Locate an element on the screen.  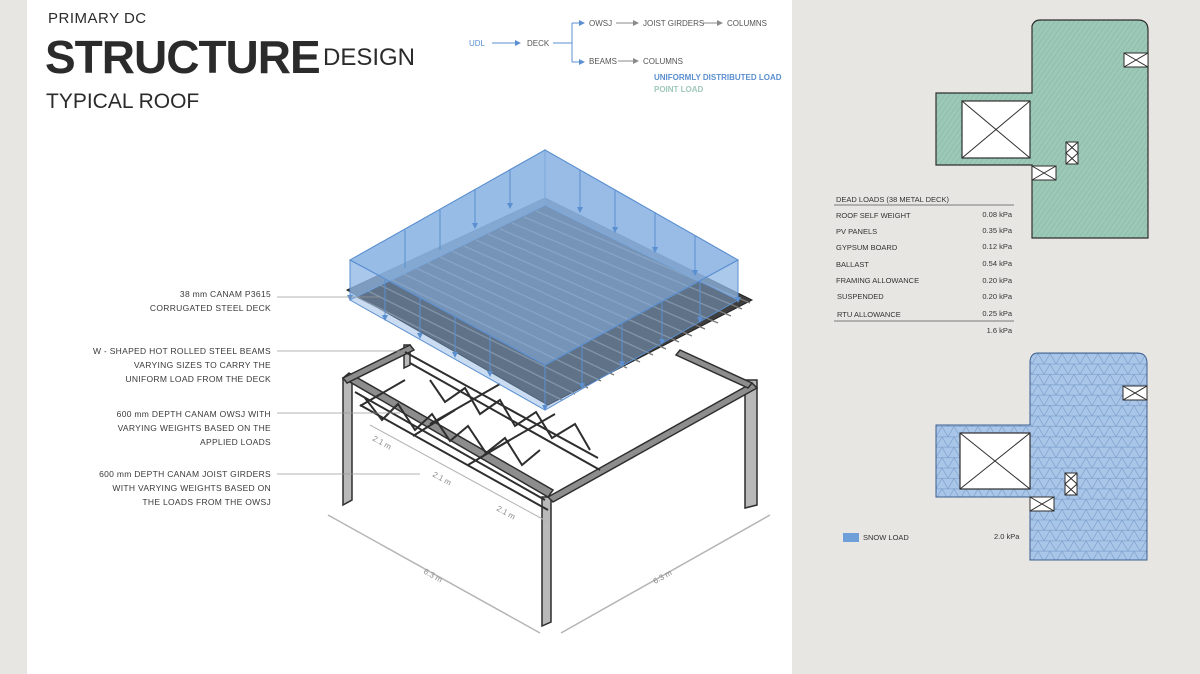
dead-load-total: 1.6 kPa is located at coordinates (999, 330).